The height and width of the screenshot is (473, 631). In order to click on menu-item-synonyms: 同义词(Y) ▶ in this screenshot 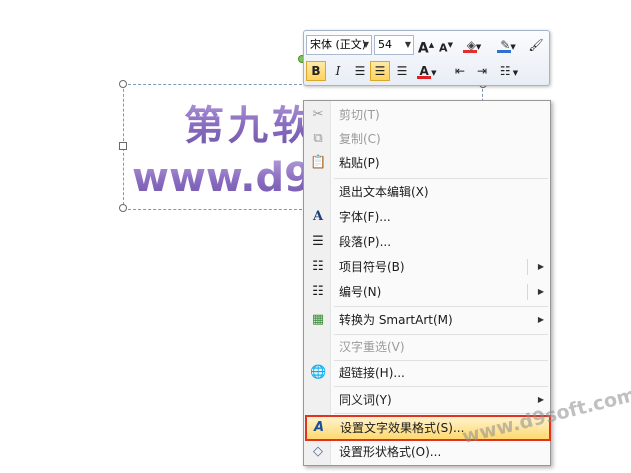, I will do `click(428, 400)`.